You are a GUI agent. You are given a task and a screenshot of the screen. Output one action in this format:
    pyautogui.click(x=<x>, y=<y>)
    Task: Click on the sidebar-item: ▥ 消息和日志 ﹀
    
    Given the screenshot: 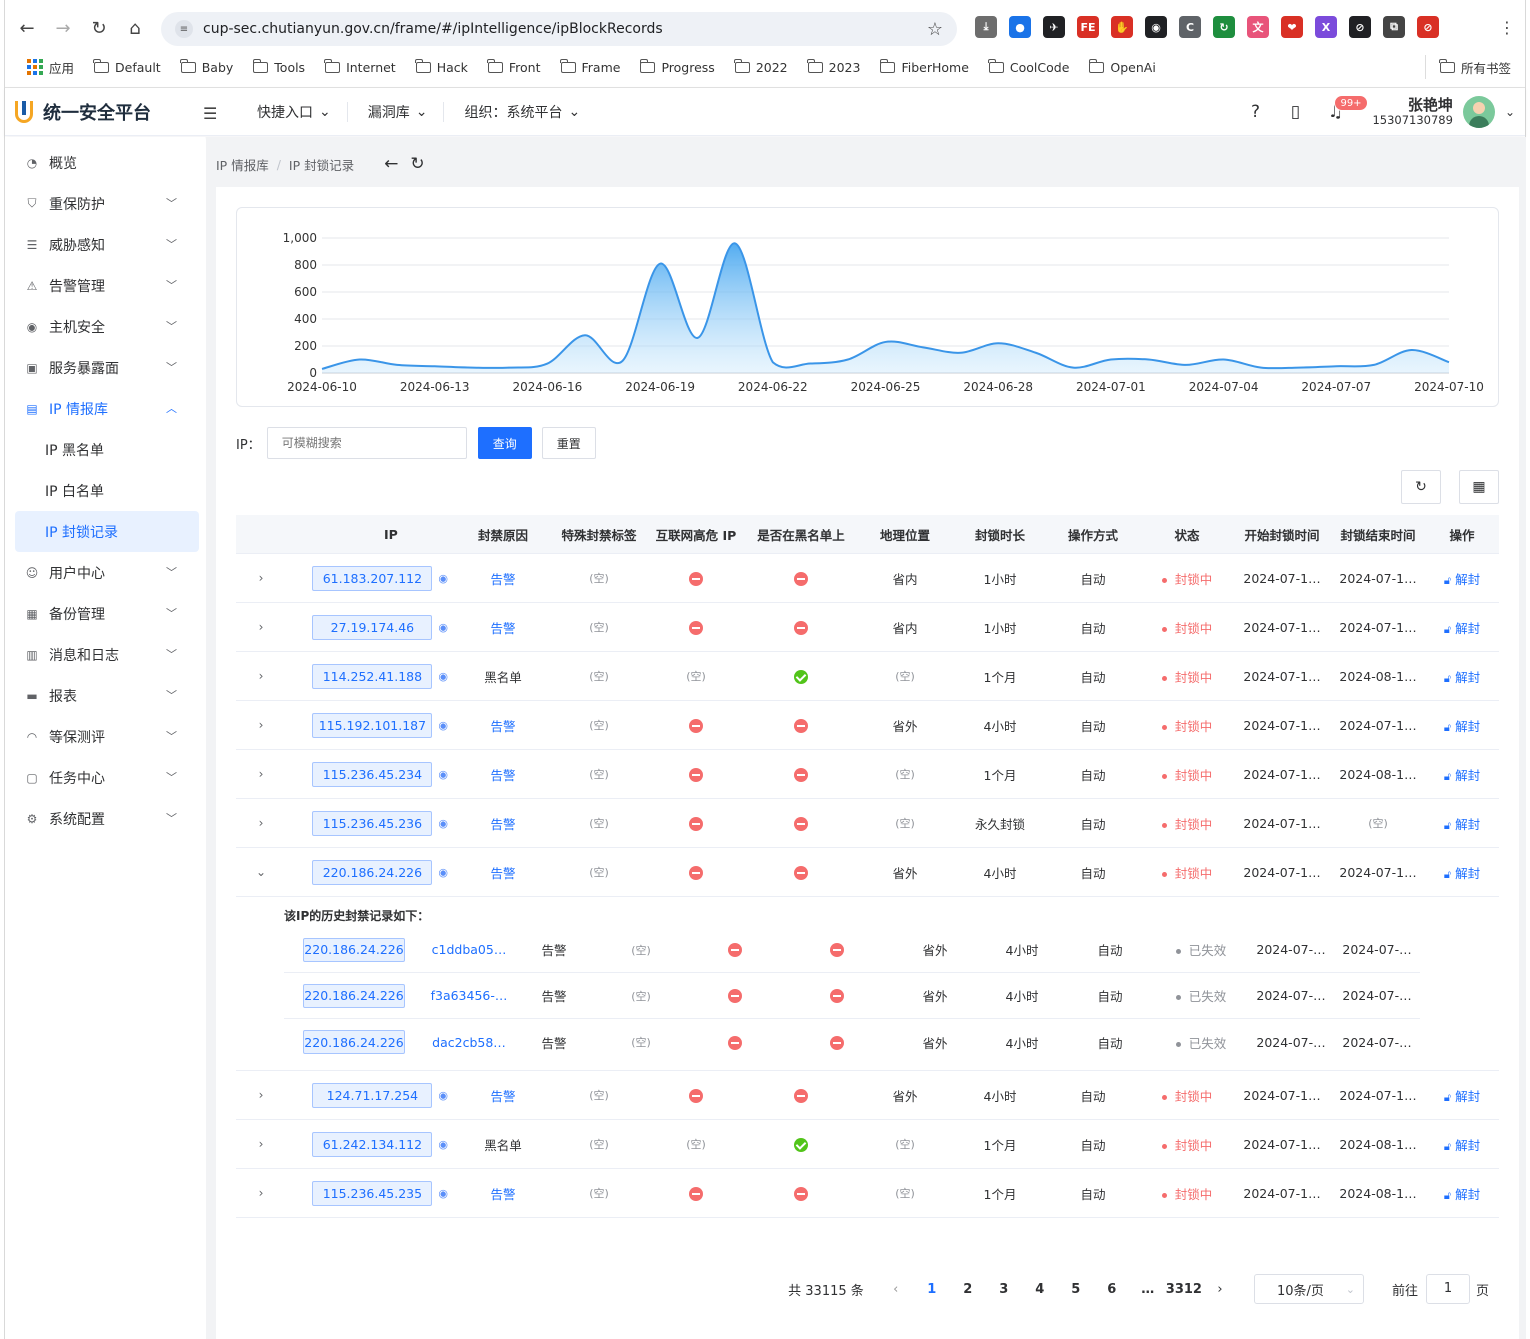 What is the action you would take?
    pyautogui.click(x=105, y=654)
    